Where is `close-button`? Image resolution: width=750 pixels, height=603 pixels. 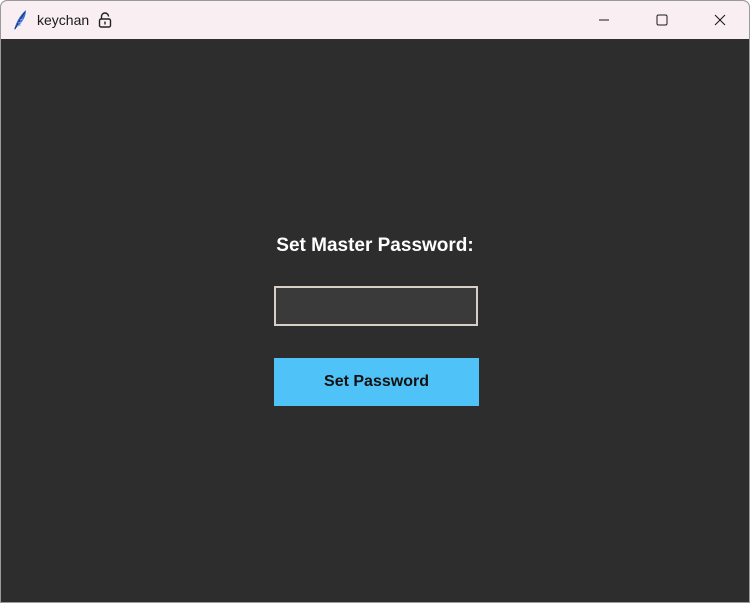
close-button is located at coordinates (720, 20).